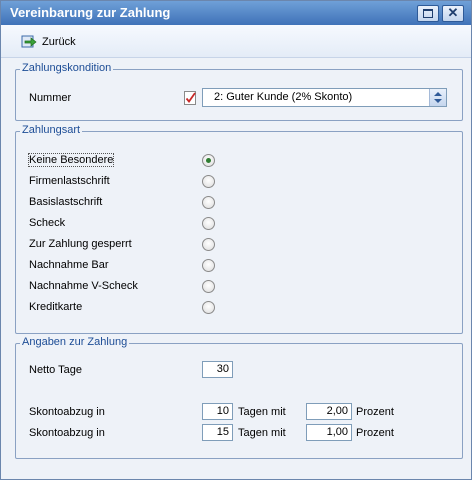 The height and width of the screenshot is (480, 472). What do you see at coordinates (50, 98) in the screenshot?
I see `number-label: Nummer` at bounding box center [50, 98].